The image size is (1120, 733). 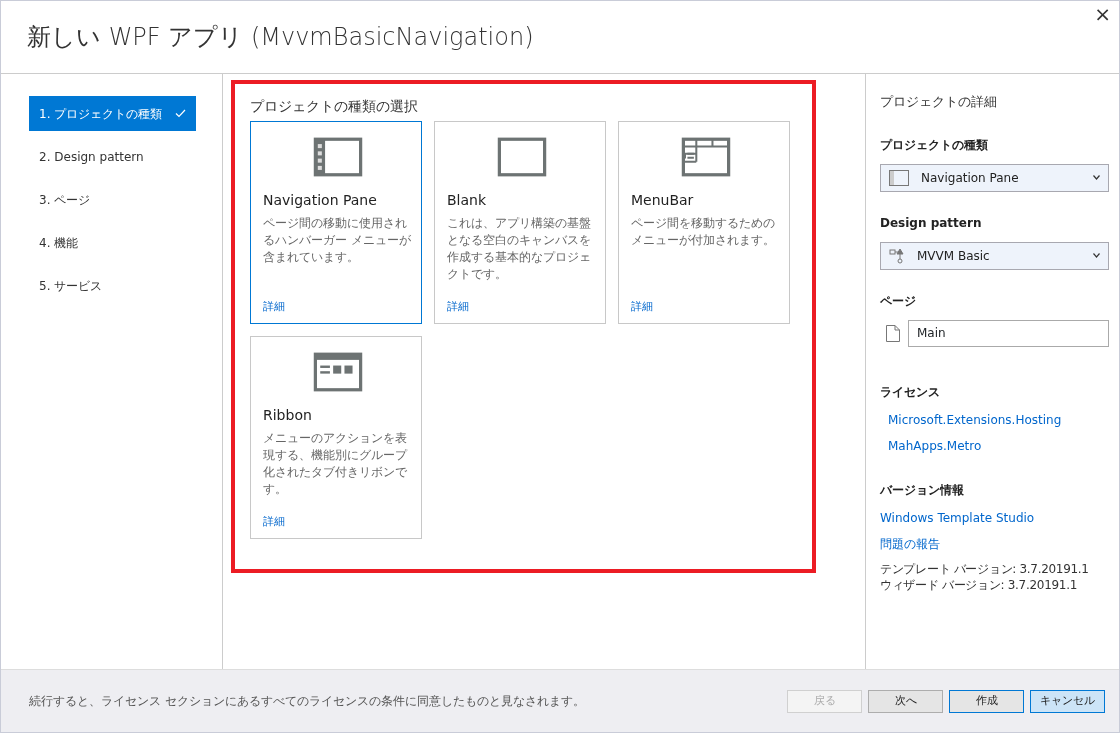 I want to click on section-label: ライセンス, so click(x=910, y=392).